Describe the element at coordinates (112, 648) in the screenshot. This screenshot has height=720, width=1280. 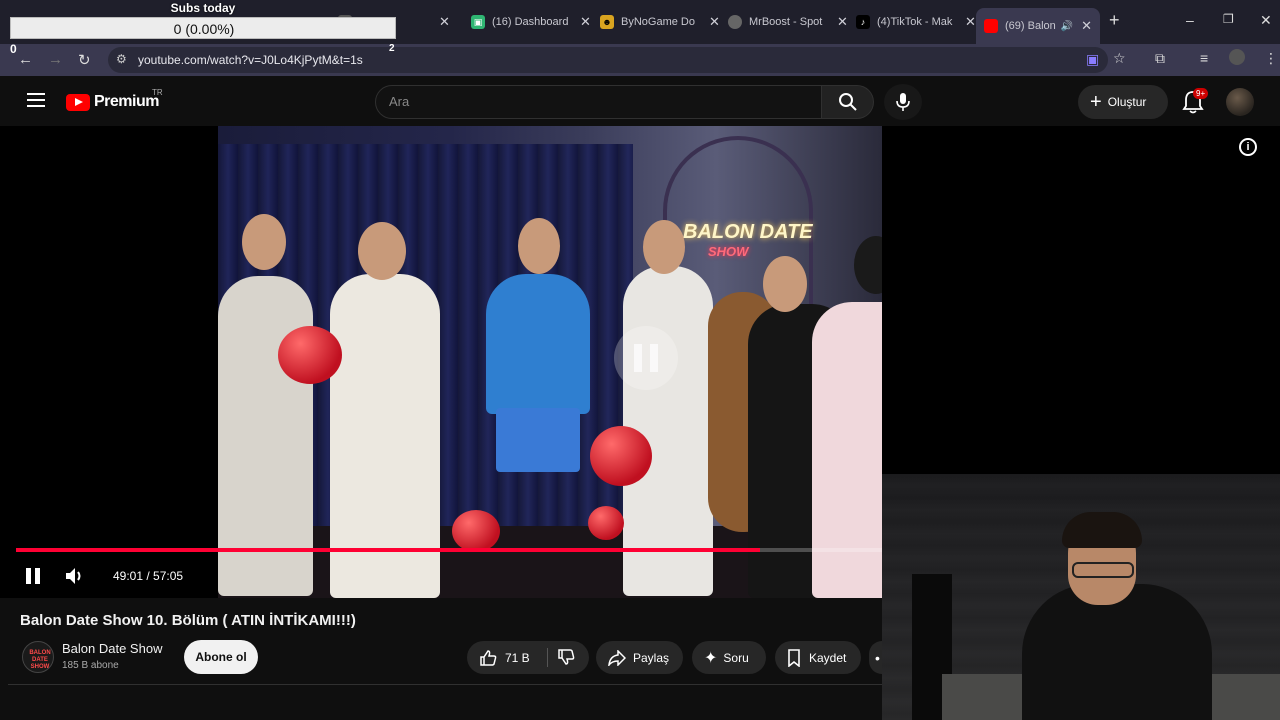
I see `channel-name: Balon Date Show` at that location.